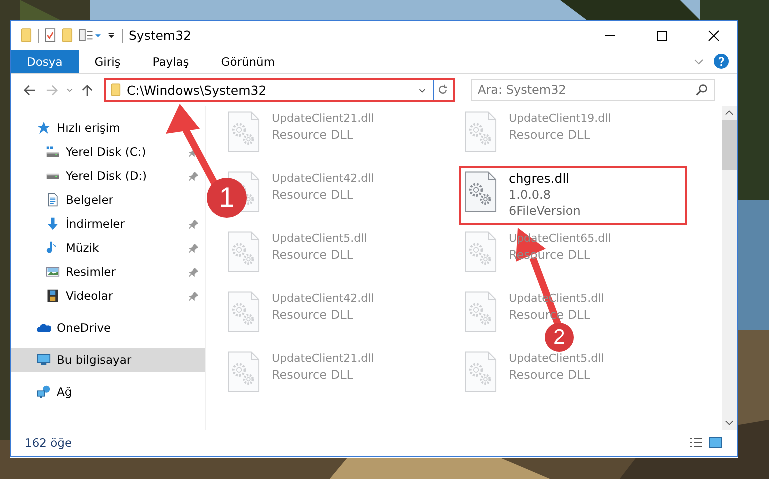  What do you see at coordinates (44, 128) in the screenshot?
I see `star-icon` at bounding box center [44, 128].